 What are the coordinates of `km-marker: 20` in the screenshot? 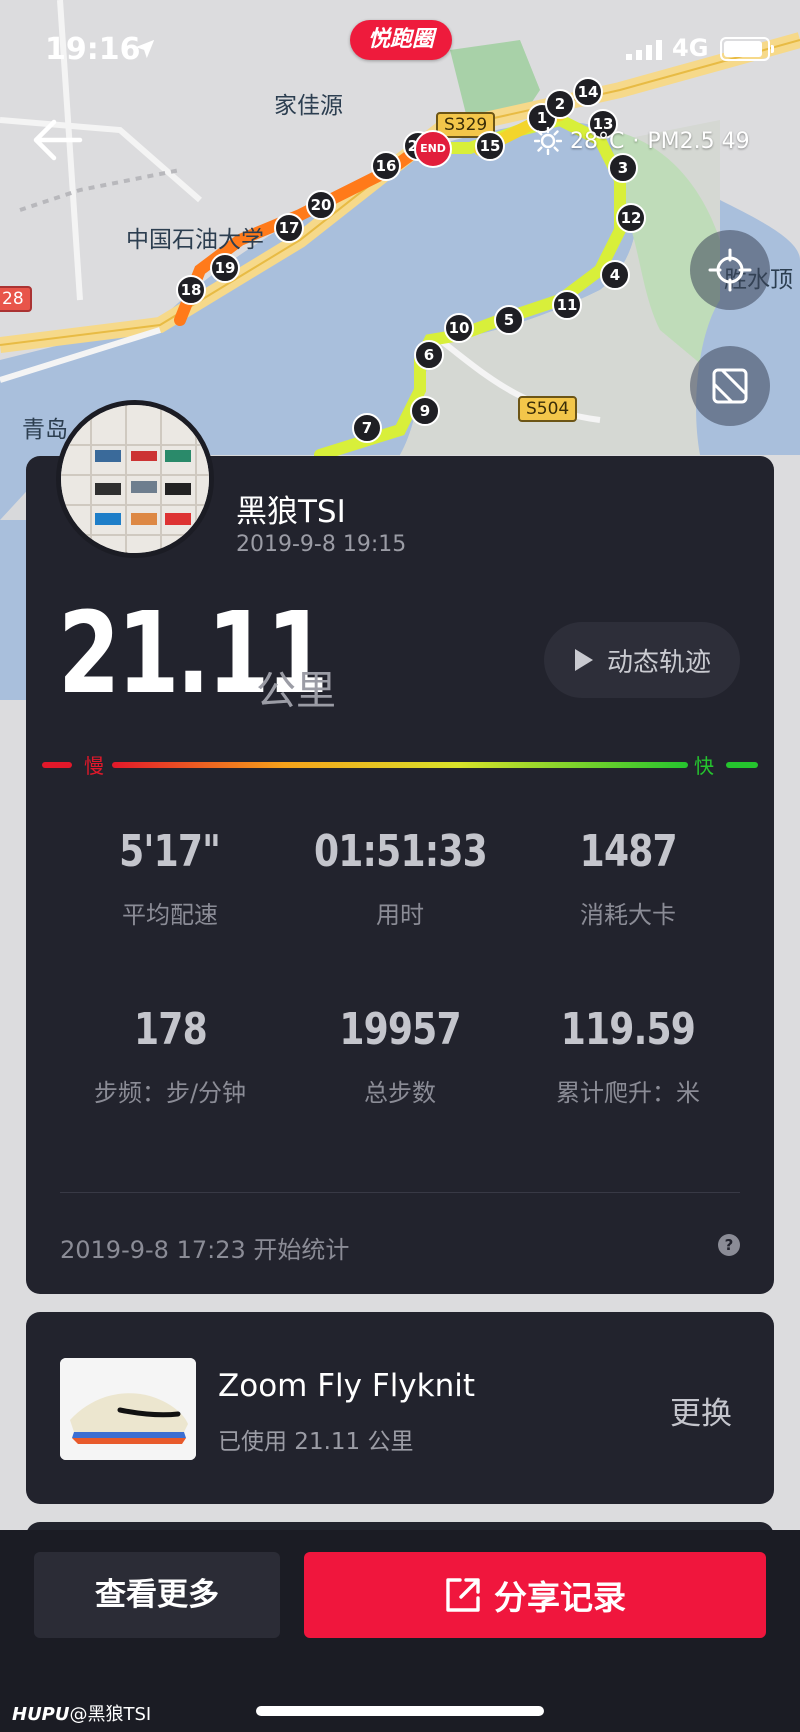 It's located at (321, 205).